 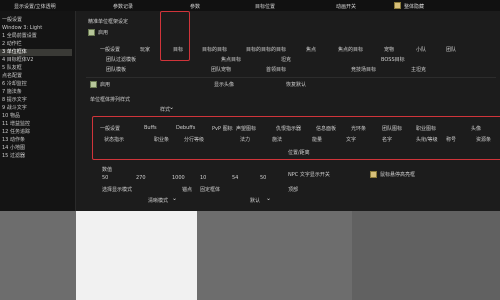 What do you see at coordinates (203, 178) in the screenshot?
I see `value-field: 10` at bounding box center [203, 178].